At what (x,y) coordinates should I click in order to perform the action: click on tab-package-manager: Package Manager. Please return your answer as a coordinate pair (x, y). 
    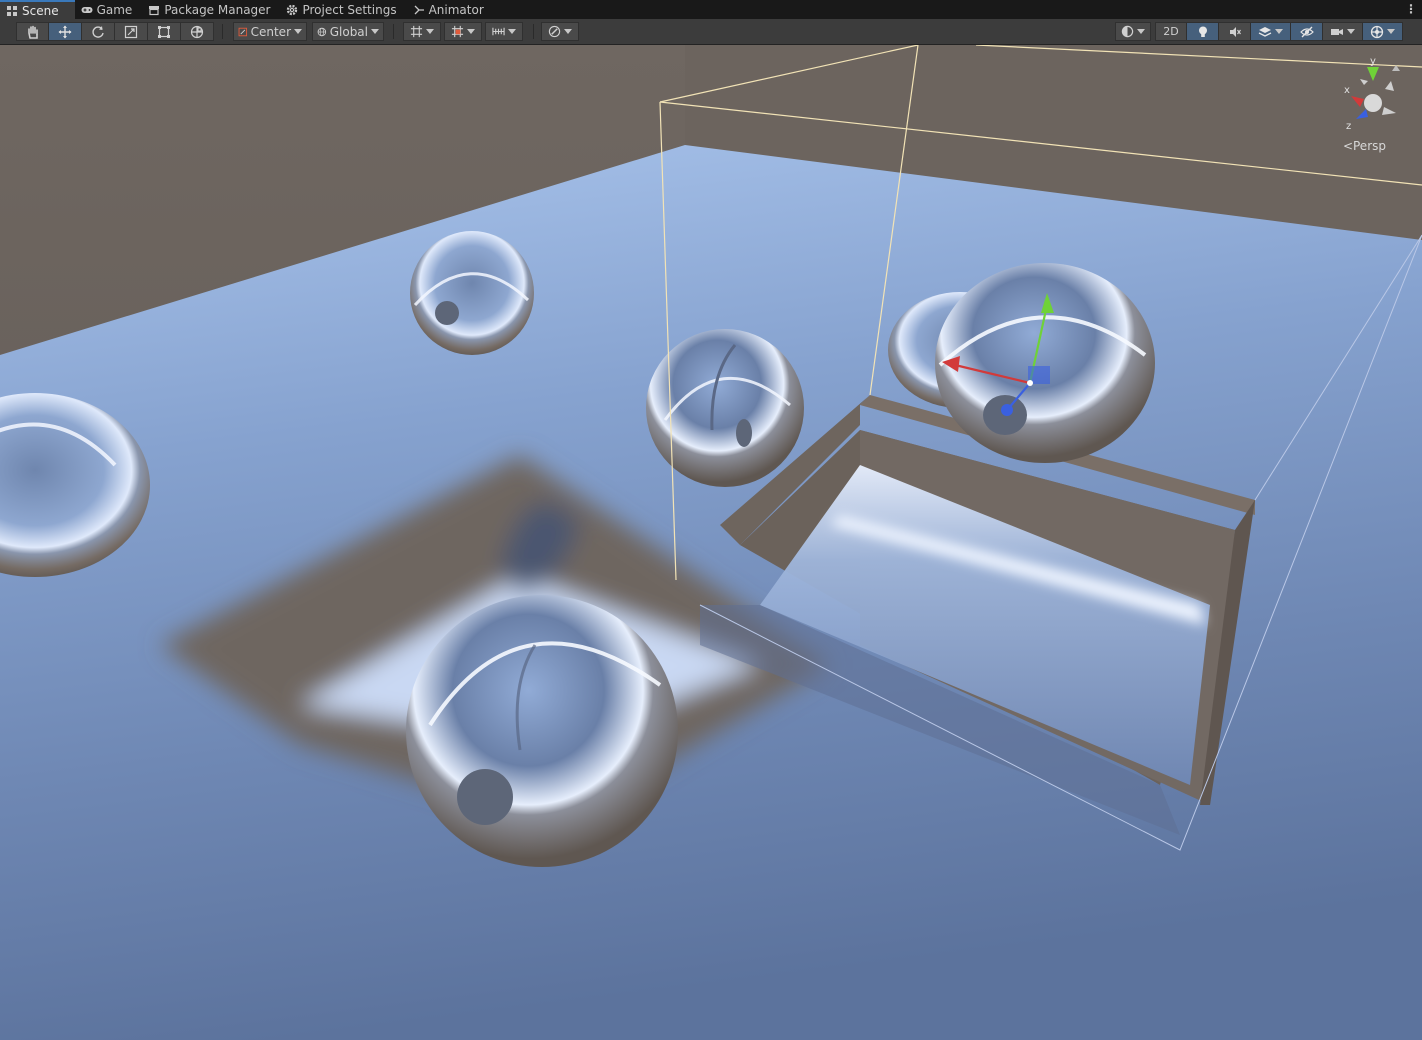
    Looking at the image, I should click on (211, 9).